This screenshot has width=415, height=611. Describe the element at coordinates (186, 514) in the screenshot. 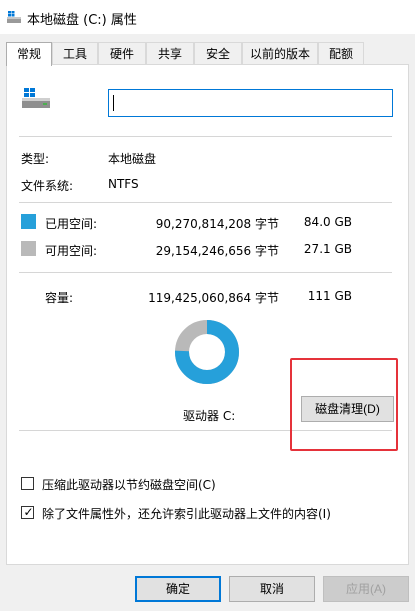

I see `index-label: 除了文件属性外，还允许索引此驱动器上文件的内容(I)` at that location.